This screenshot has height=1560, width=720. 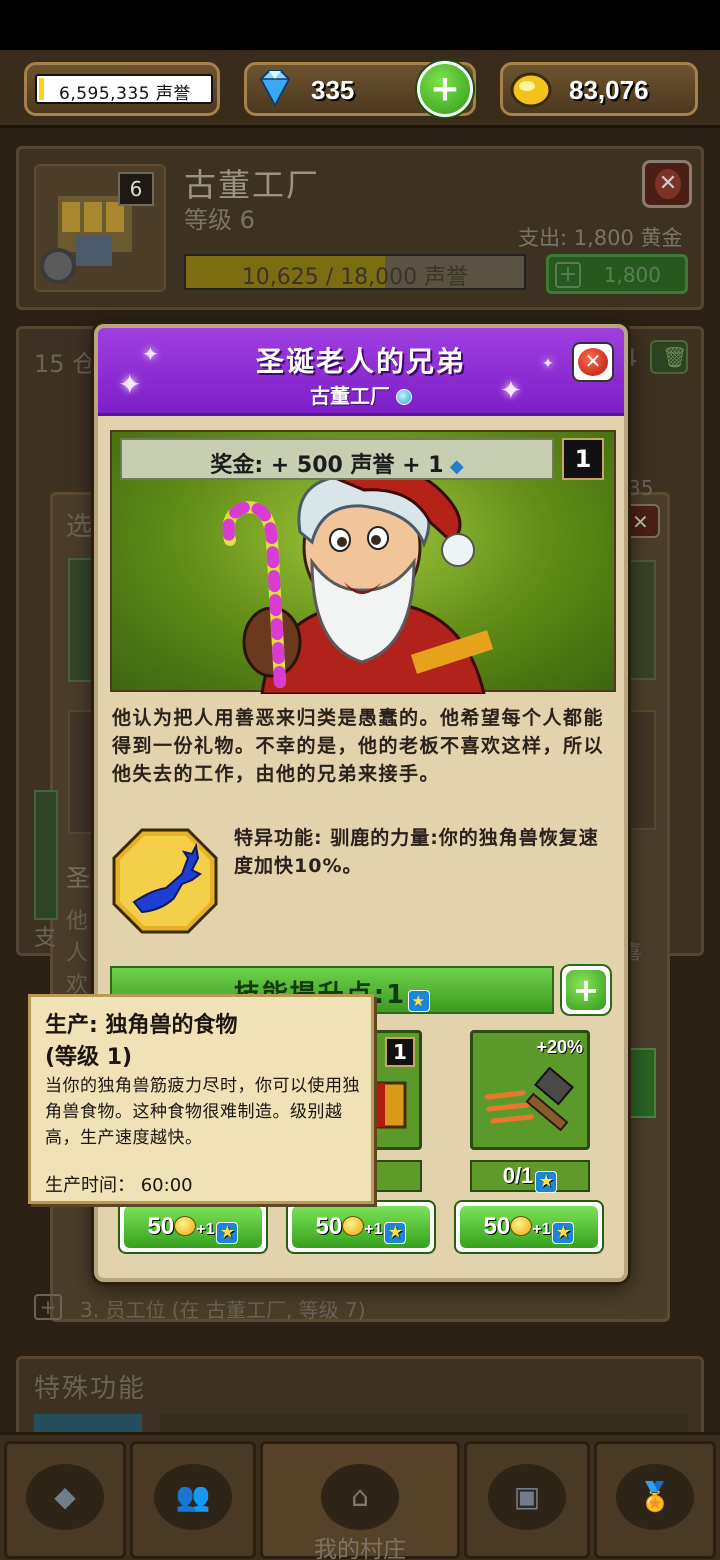 I want to click on reputation-value: 6,595,335 声誉, so click(x=125, y=94).